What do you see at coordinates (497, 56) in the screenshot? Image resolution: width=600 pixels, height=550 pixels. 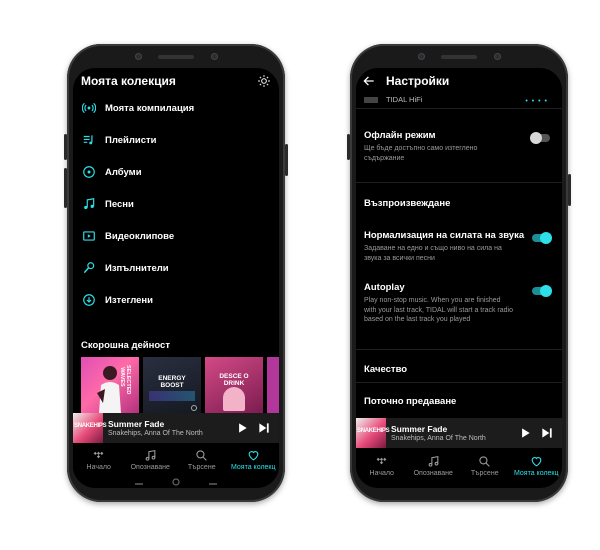 I see `front-camera-icon` at bounding box center [497, 56].